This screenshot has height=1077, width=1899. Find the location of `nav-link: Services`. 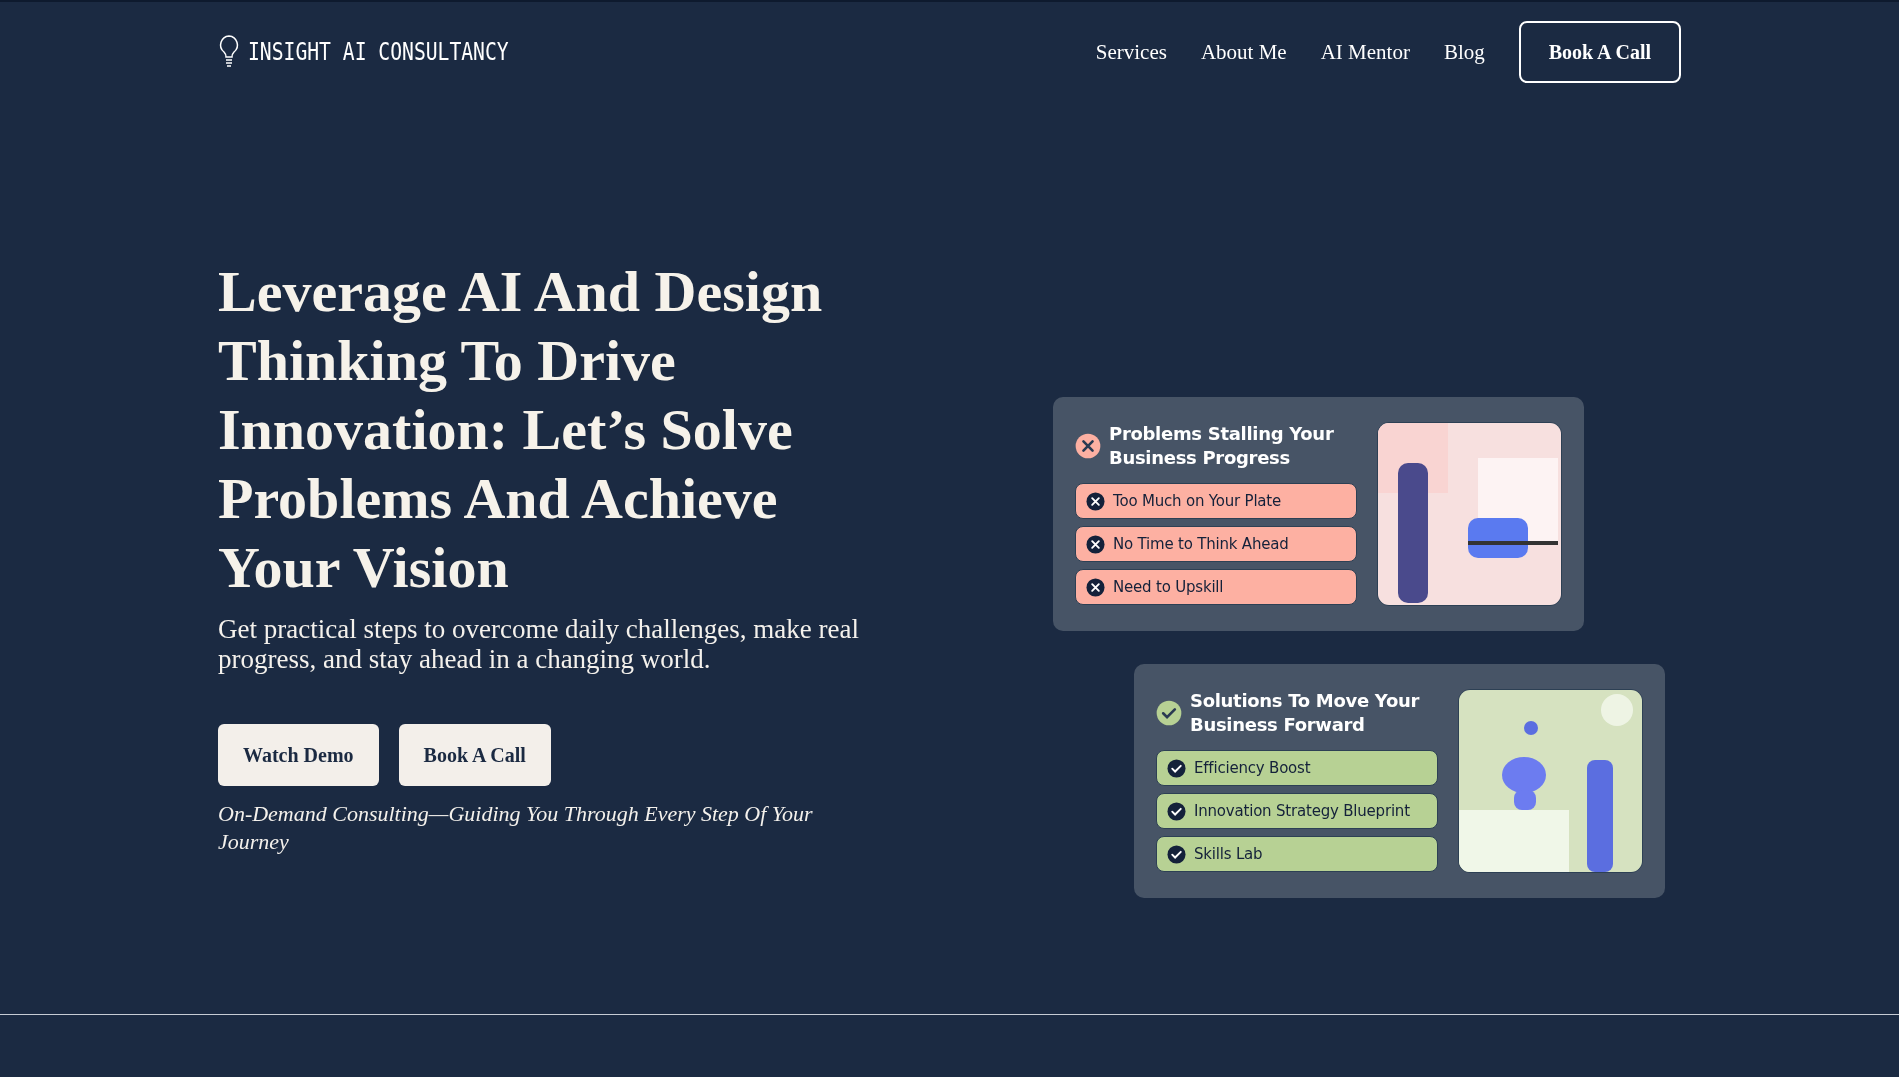

nav-link: Services is located at coordinates (1131, 52).